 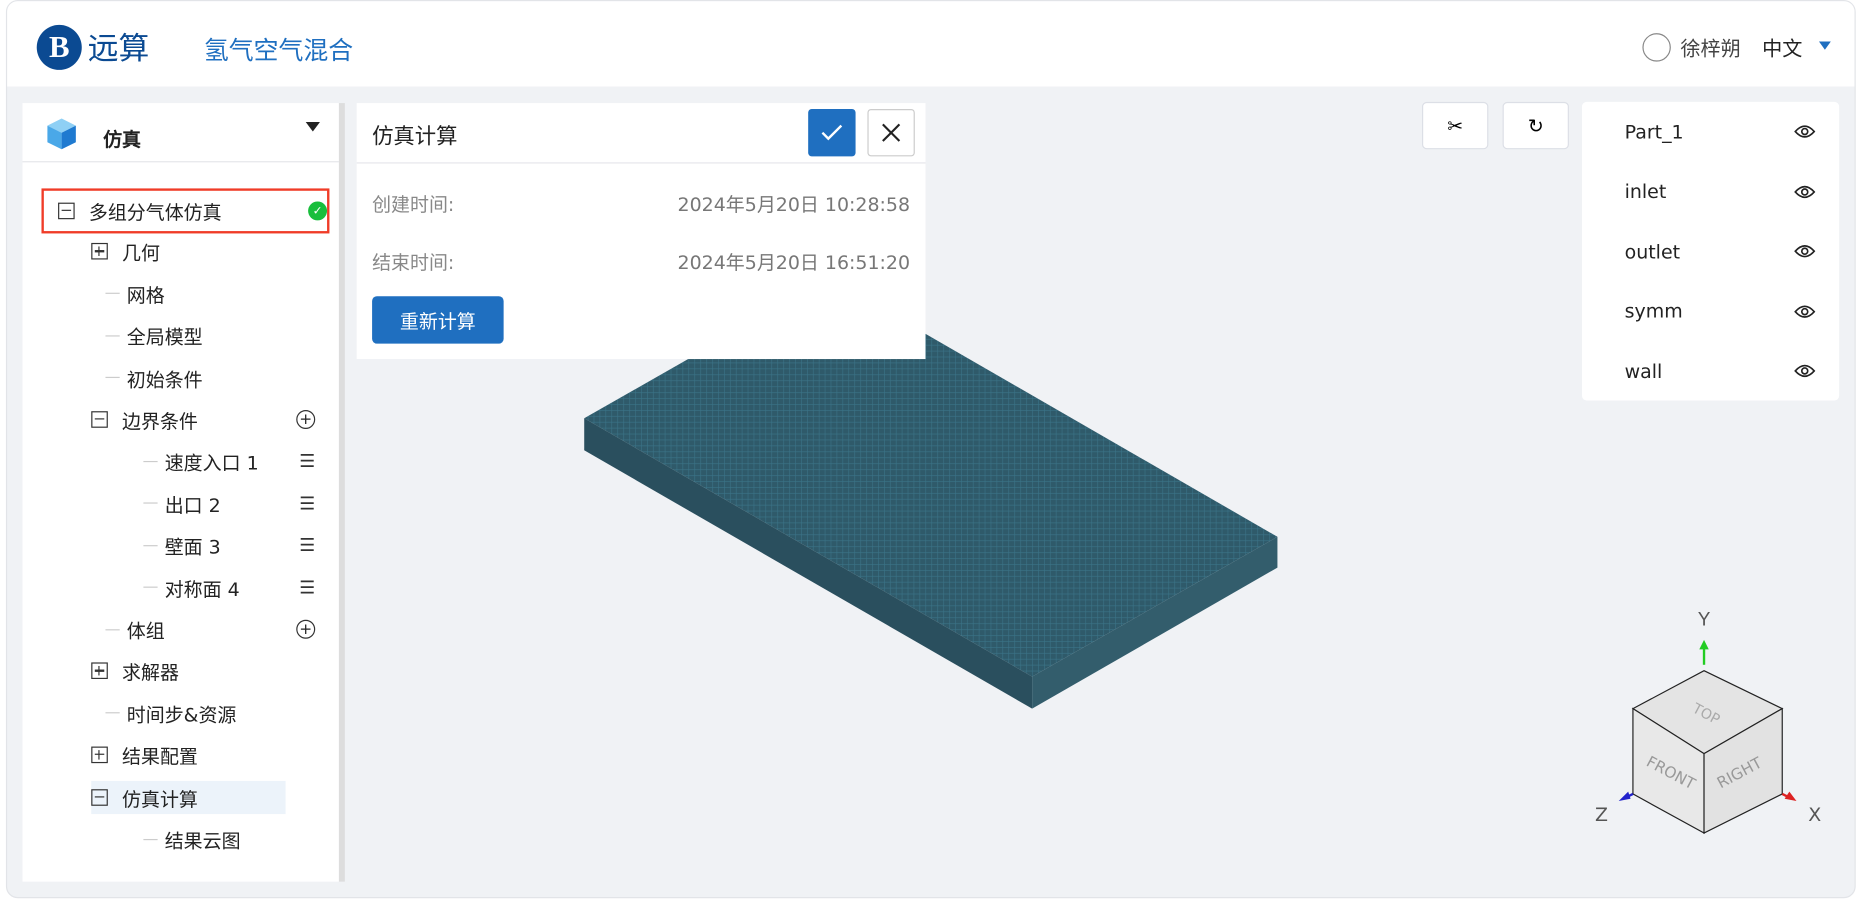 What do you see at coordinates (141, 253) in the screenshot?
I see `tree-item-label: 几何` at bounding box center [141, 253].